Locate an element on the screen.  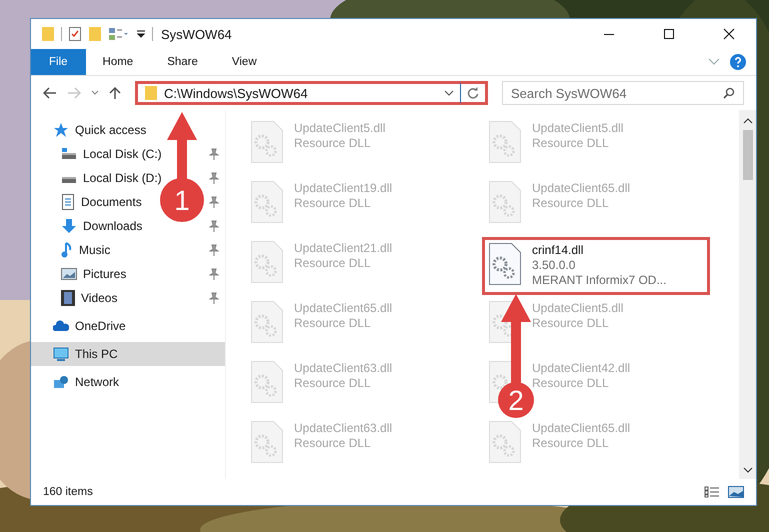
refresh-icon is located at coordinates (473, 93).